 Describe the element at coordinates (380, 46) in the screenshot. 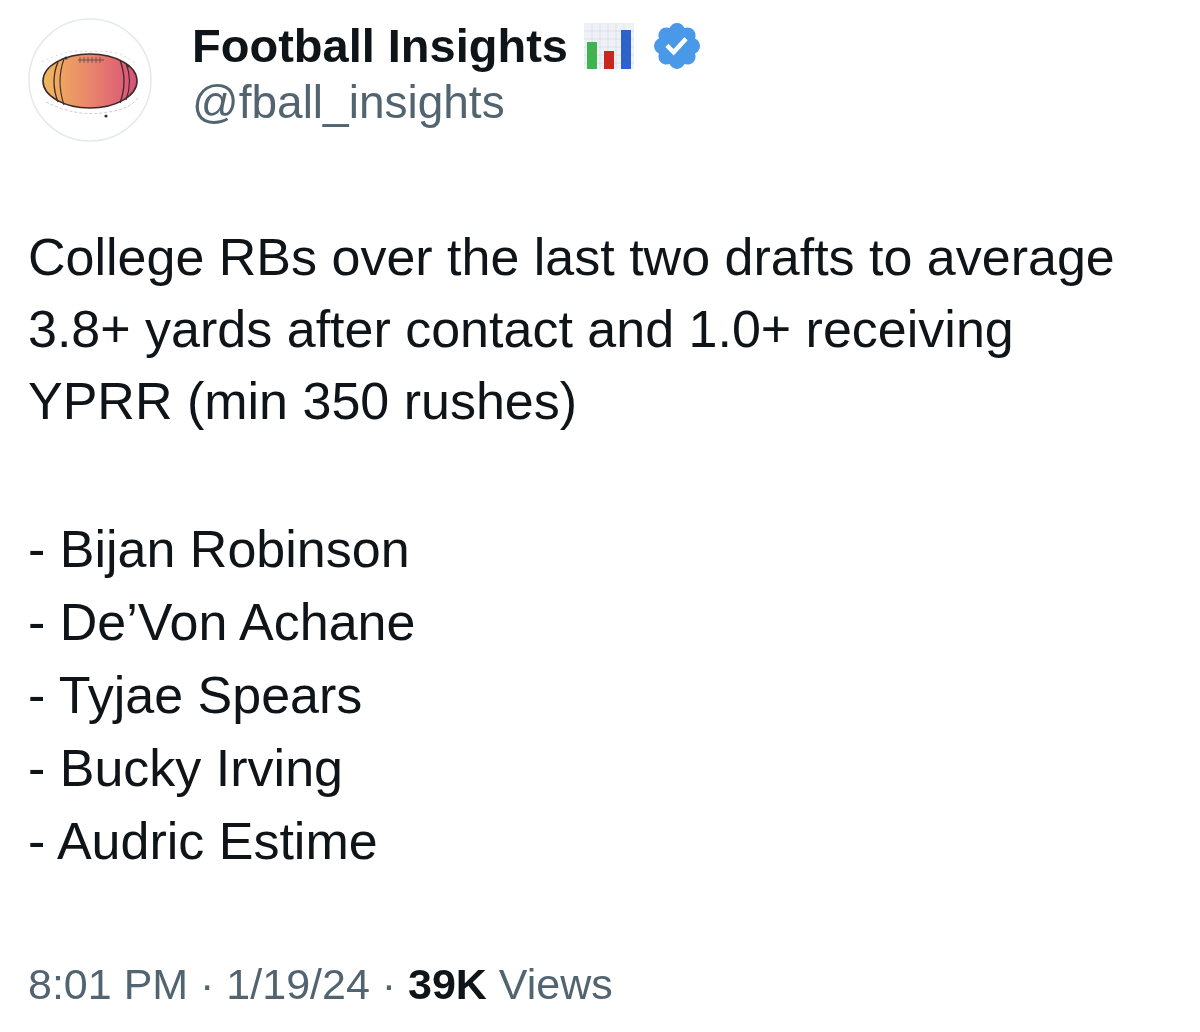

I see `display-name: Football Insights` at that location.